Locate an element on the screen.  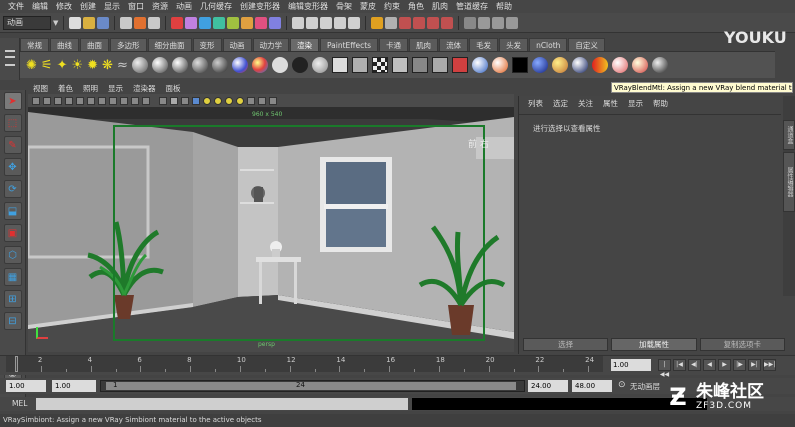
menu-item: 创建变形器 is located at coordinates (260, 6).